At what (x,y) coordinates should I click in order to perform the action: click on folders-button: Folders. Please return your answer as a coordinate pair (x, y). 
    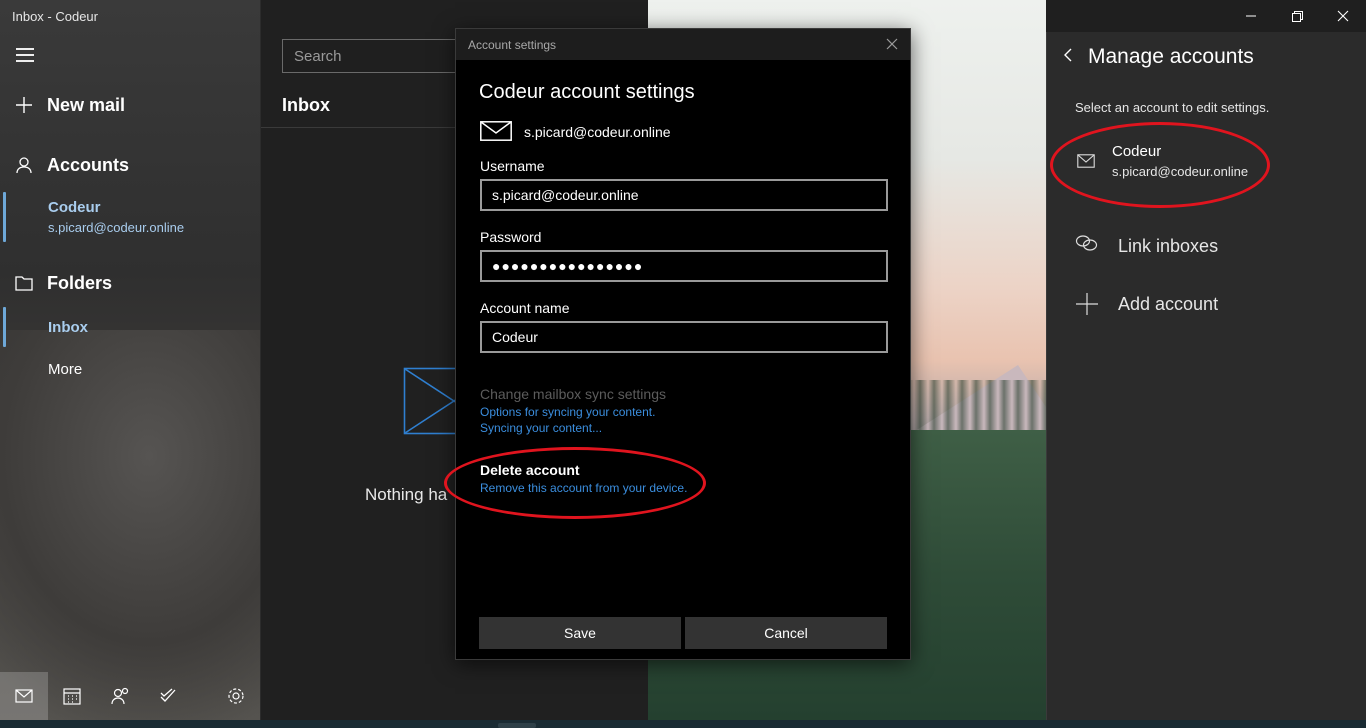
    Looking at the image, I should click on (130, 283).